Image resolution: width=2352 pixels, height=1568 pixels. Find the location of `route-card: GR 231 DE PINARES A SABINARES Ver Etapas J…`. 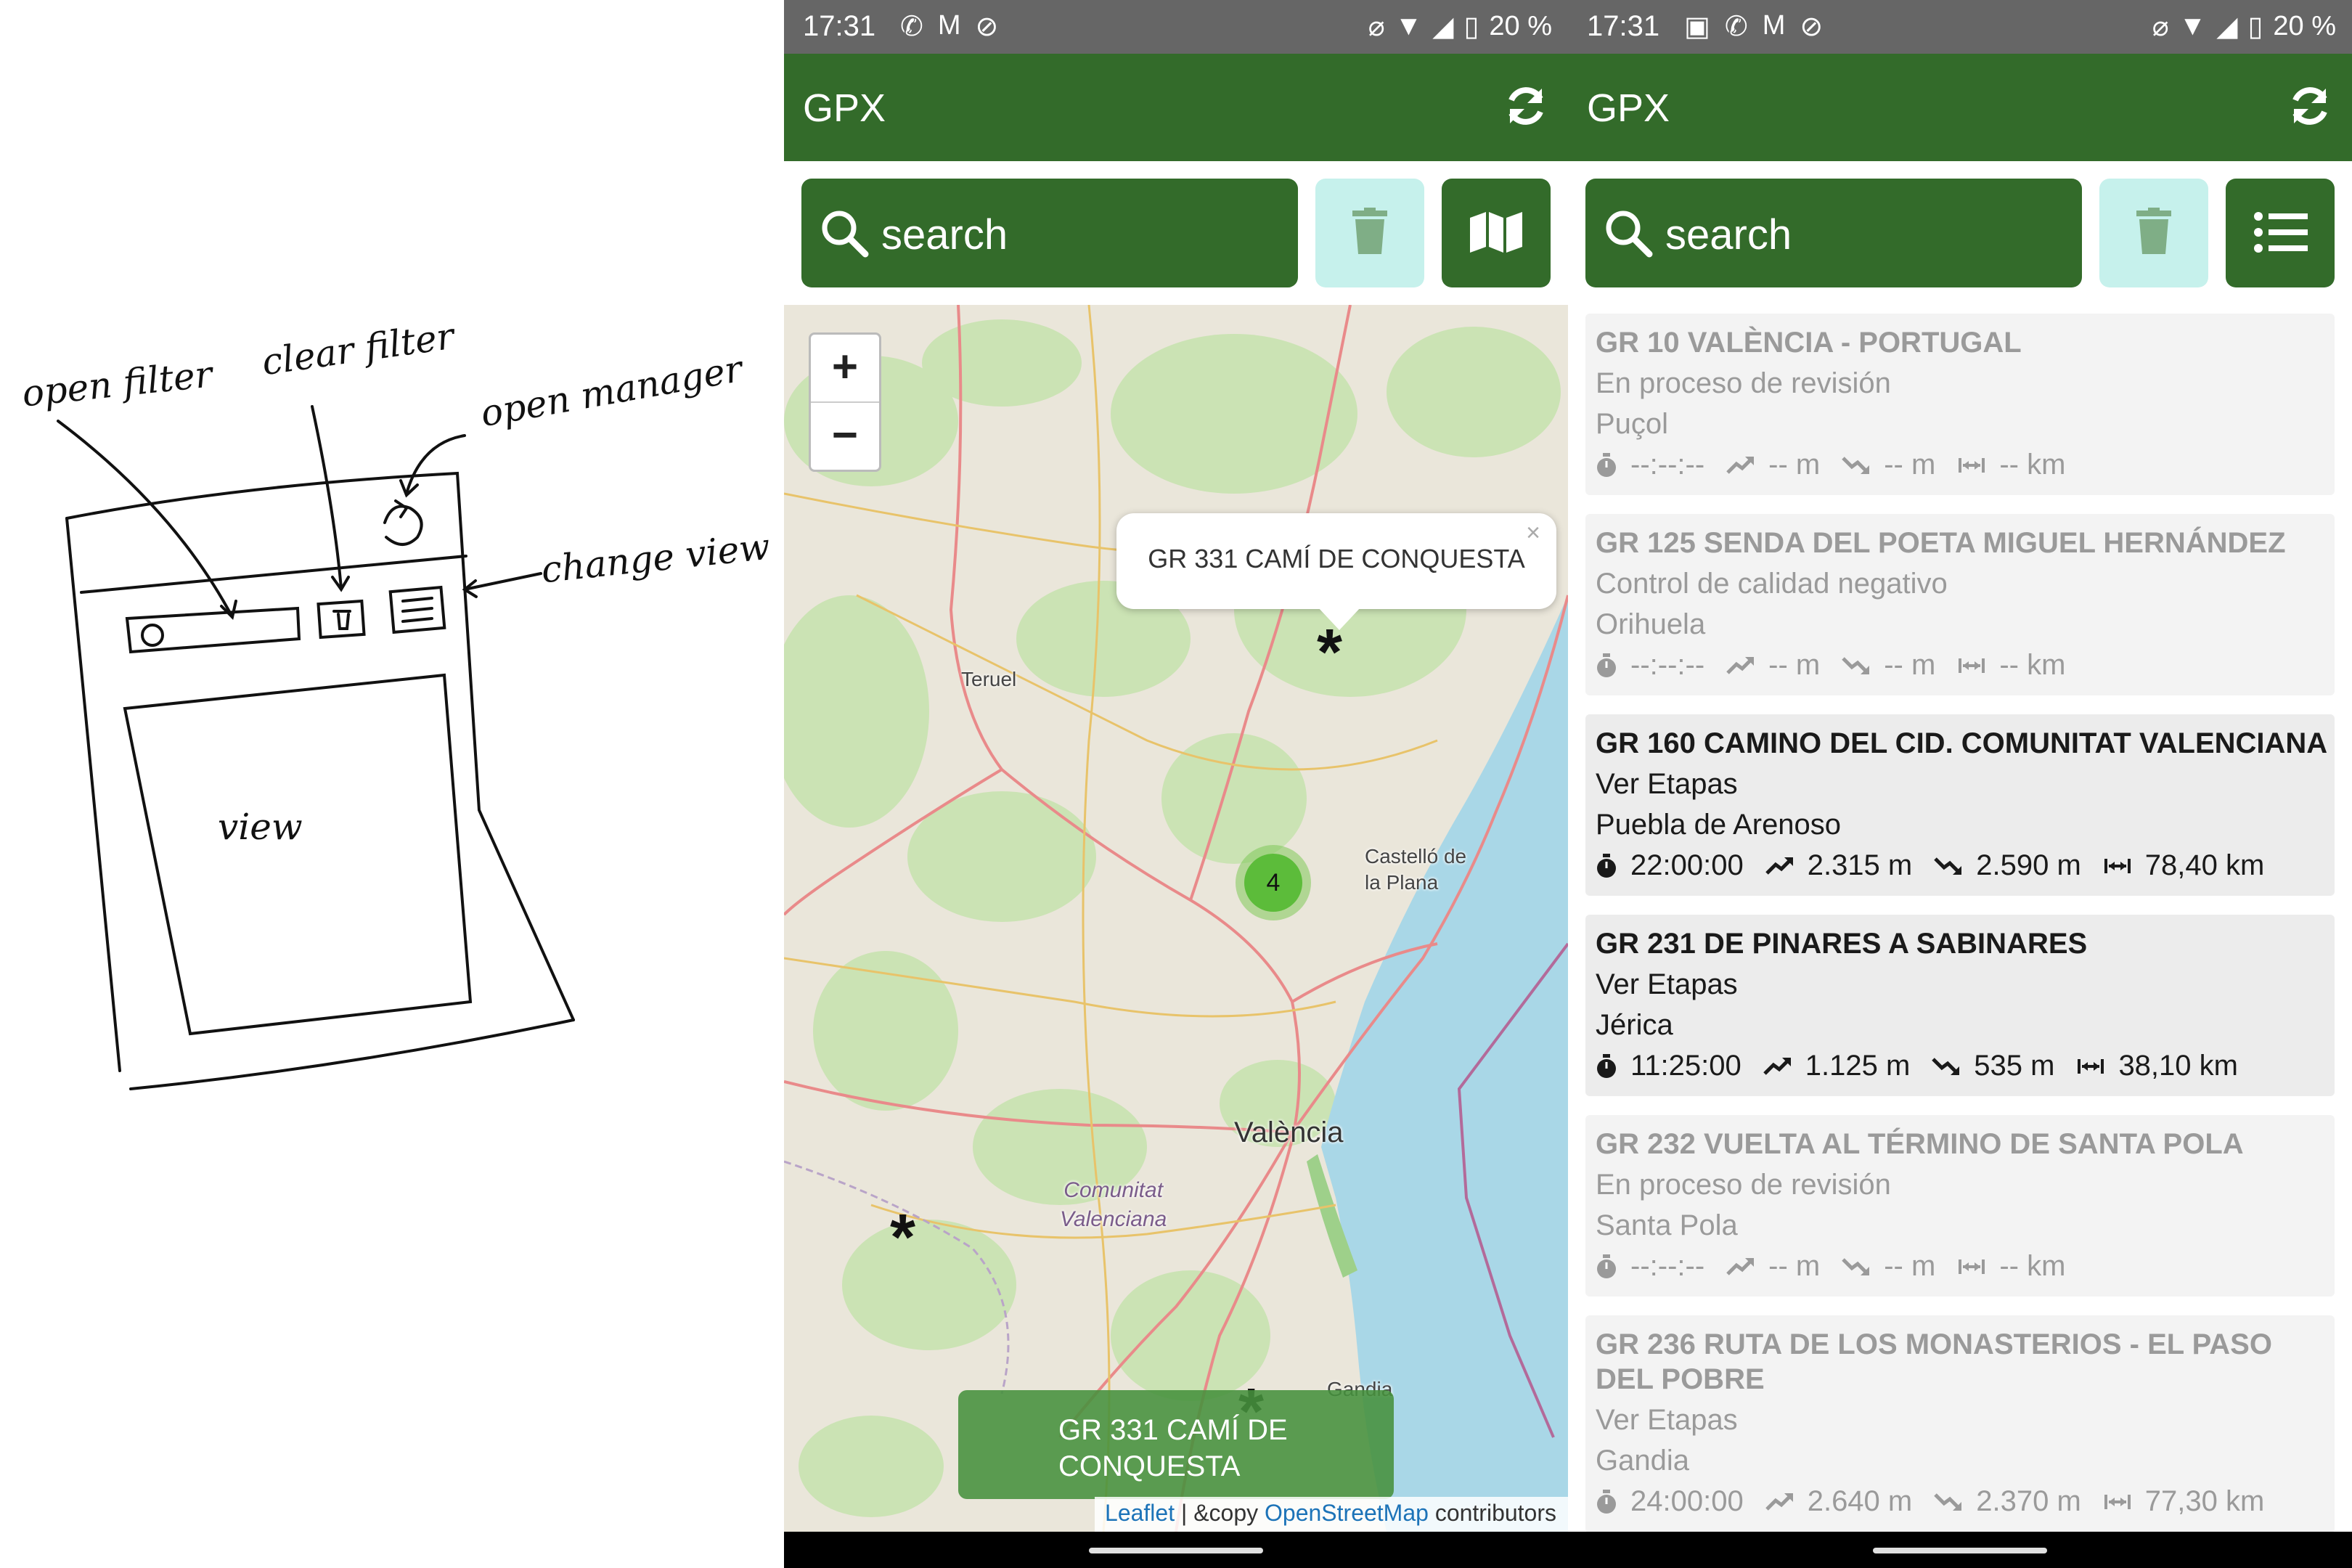

route-card: GR 231 DE PINARES A SABINARES Ver Etapas J… is located at coordinates (1960, 1006).